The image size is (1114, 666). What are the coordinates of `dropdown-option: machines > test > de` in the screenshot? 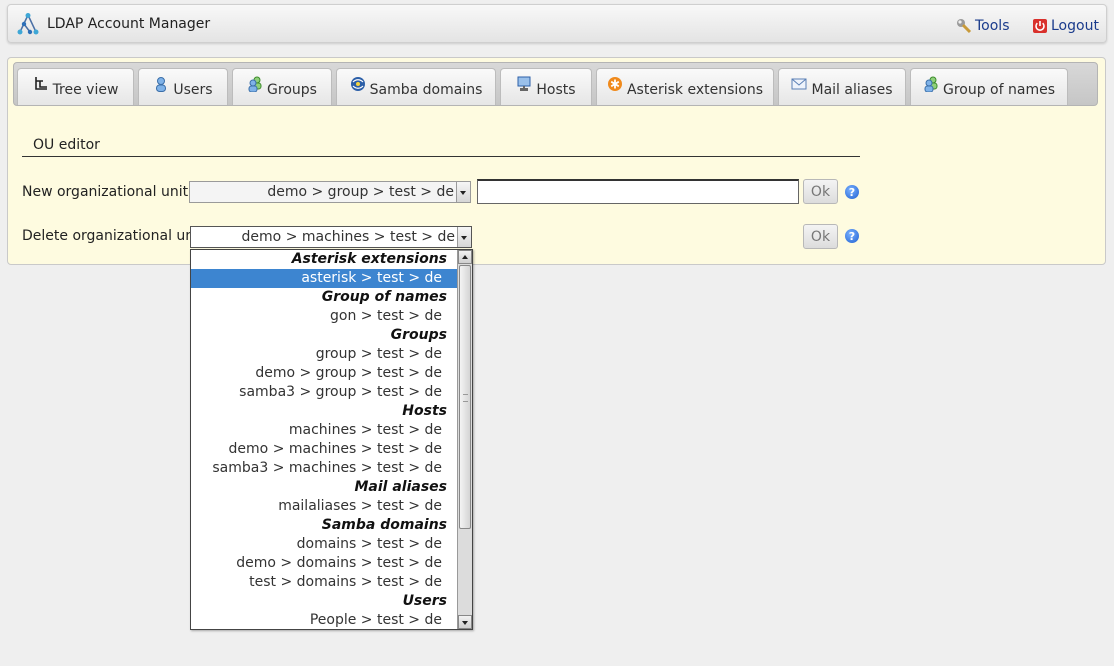 It's located at (324, 430).